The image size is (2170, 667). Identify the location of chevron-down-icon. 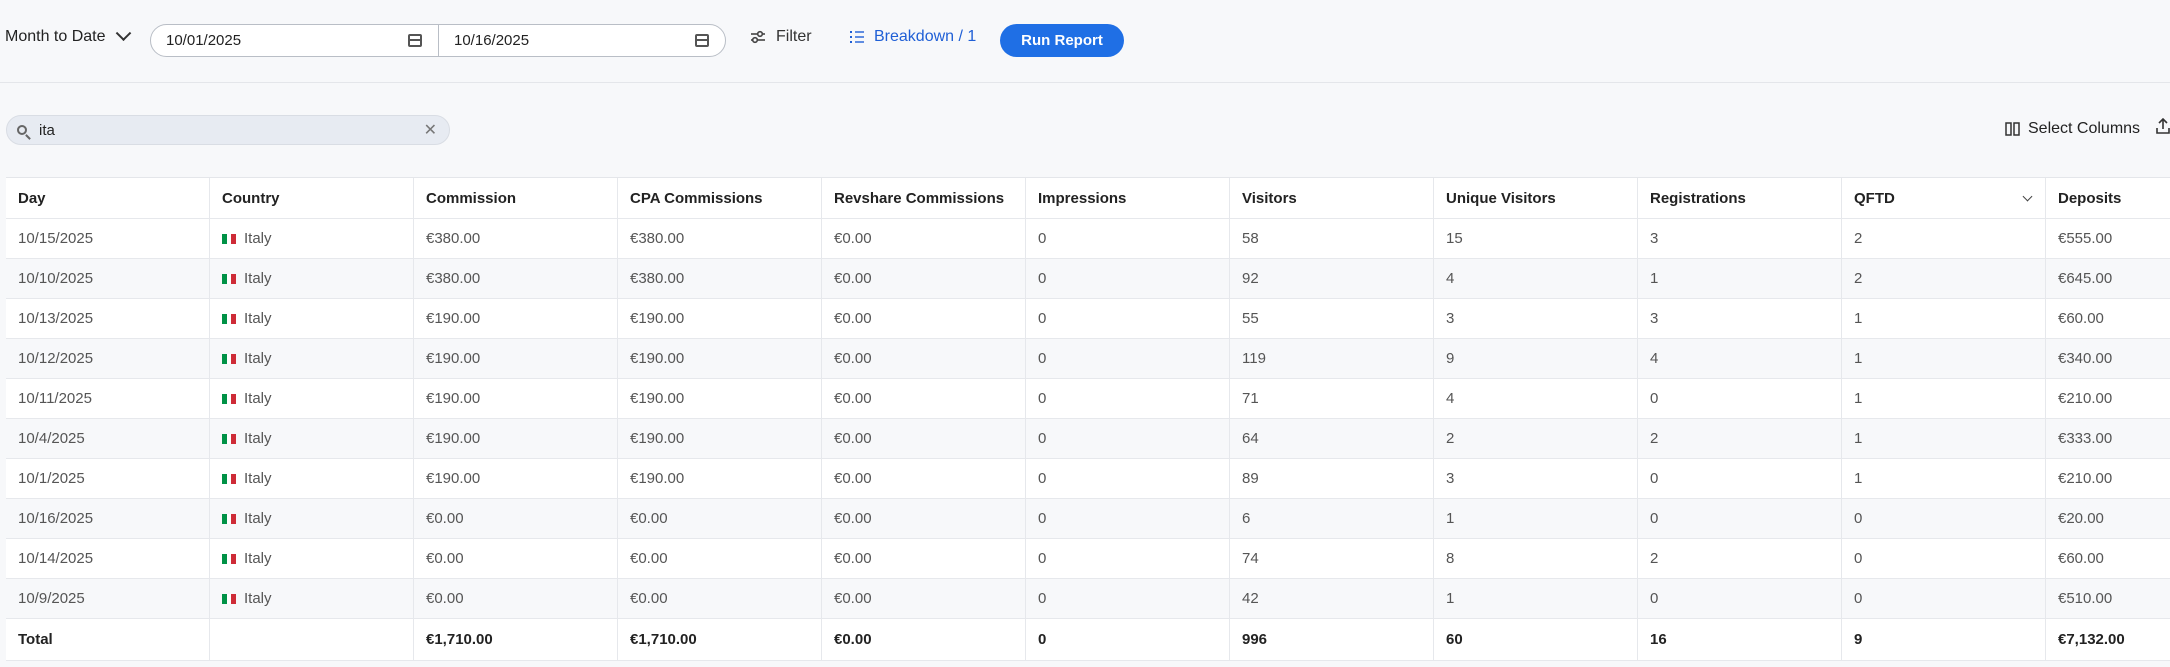
(123, 32).